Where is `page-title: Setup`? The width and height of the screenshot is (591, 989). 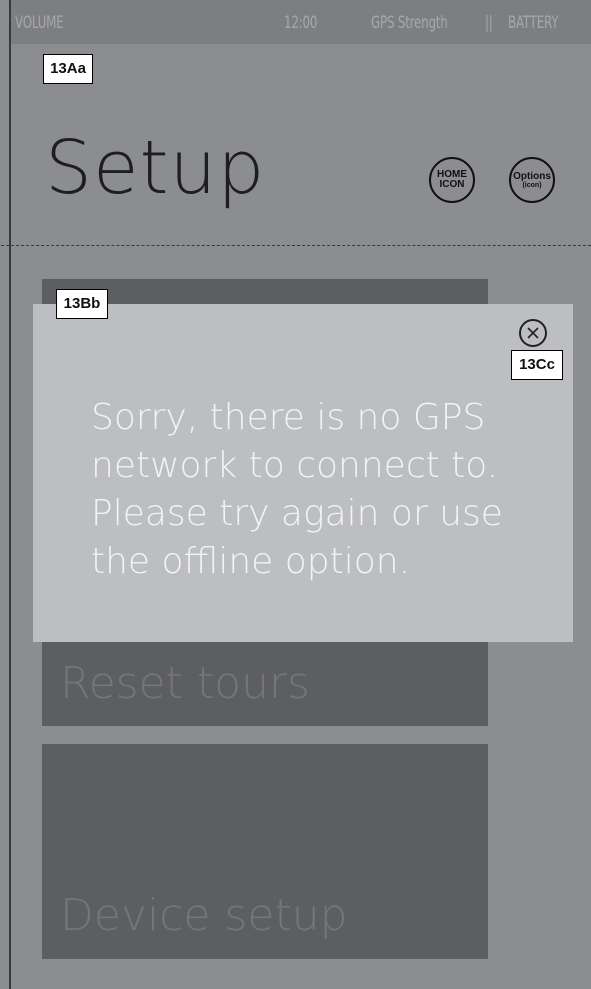
page-title: Setup is located at coordinates (155, 168).